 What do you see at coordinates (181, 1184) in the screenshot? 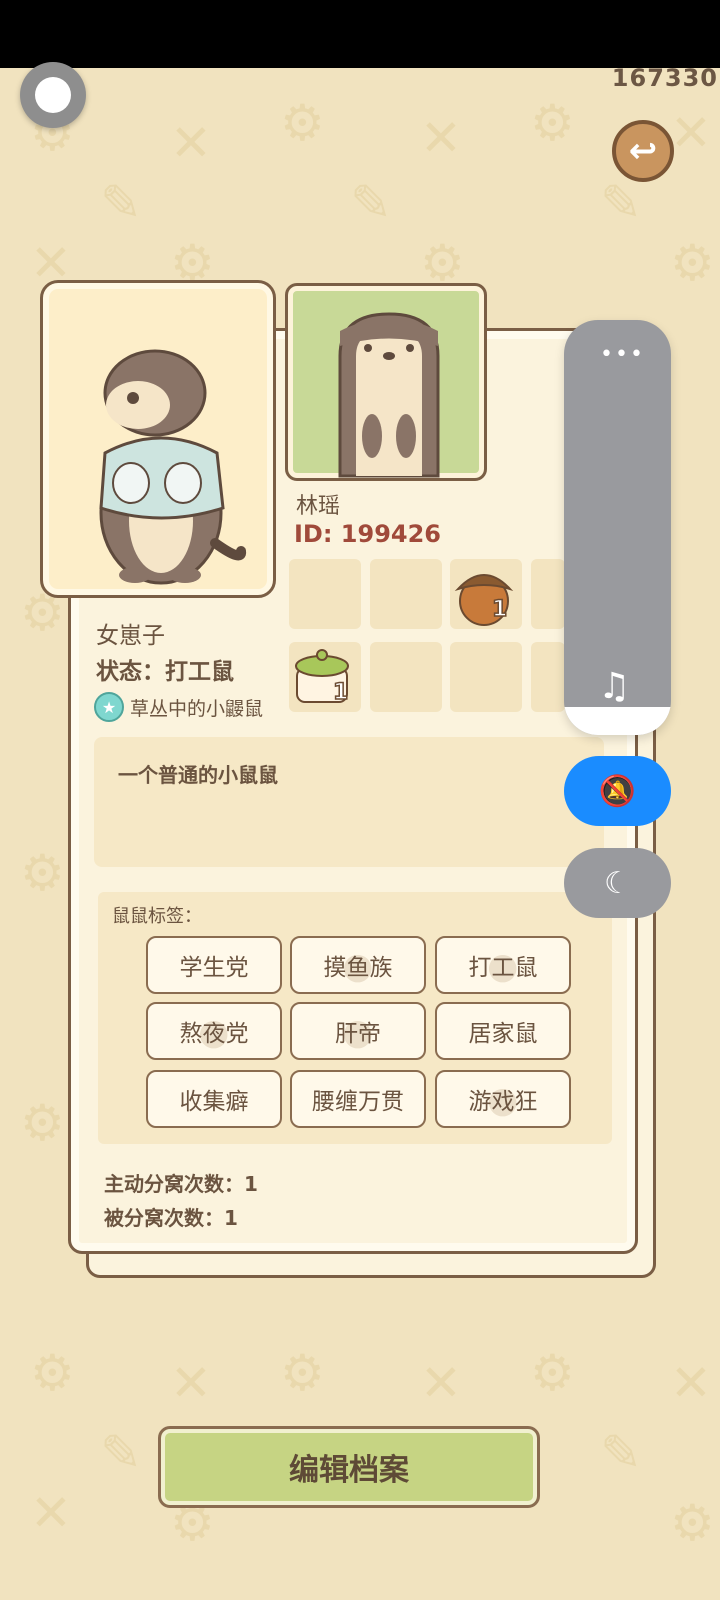
I see `active-split-count: 主动分窝次数：1` at bounding box center [181, 1184].